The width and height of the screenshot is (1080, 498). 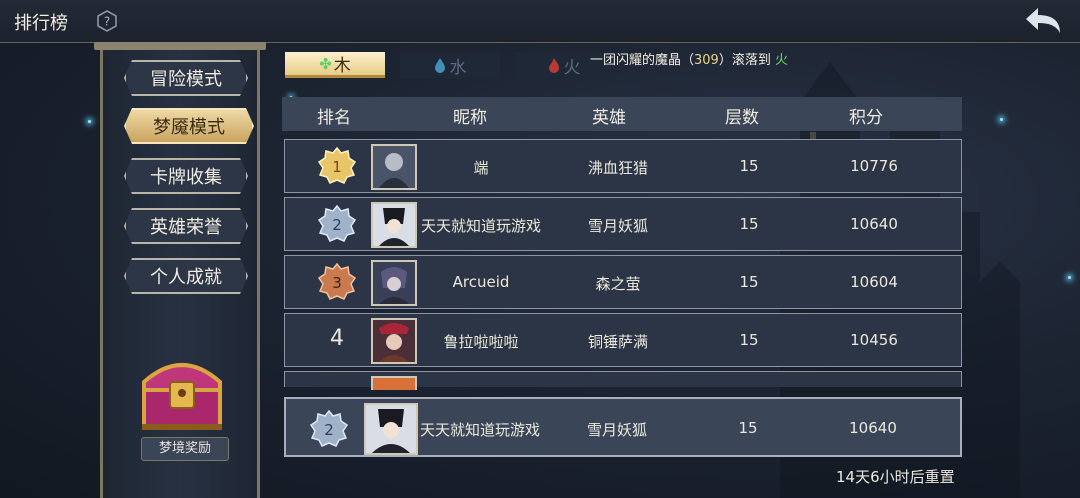 I want to click on table-row: 1 端 沸血狂猎 15 10776, so click(x=623, y=166).